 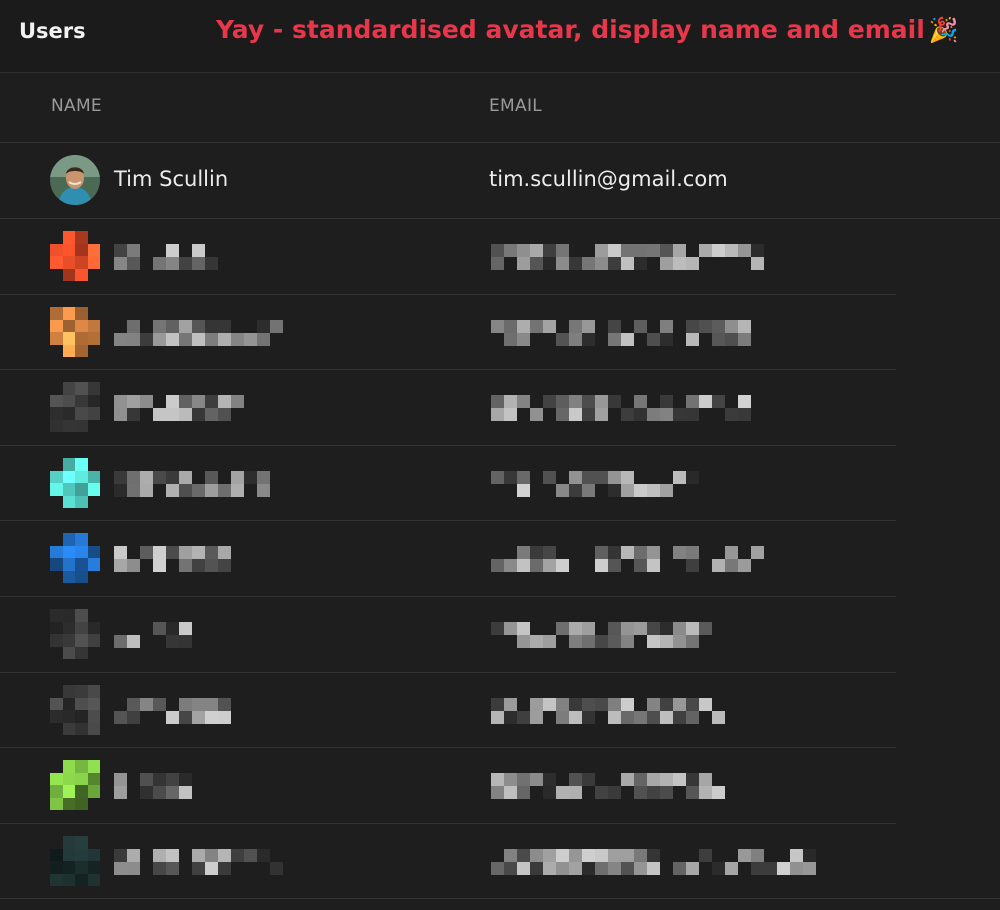 What do you see at coordinates (52, 31) in the screenshot?
I see `page-title: Users` at bounding box center [52, 31].